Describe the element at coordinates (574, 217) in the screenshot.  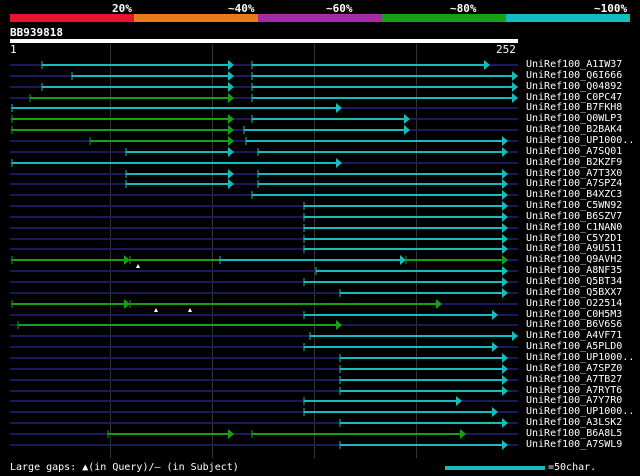
I see `hit-label: UniRef100_B6SZV7` at that location.